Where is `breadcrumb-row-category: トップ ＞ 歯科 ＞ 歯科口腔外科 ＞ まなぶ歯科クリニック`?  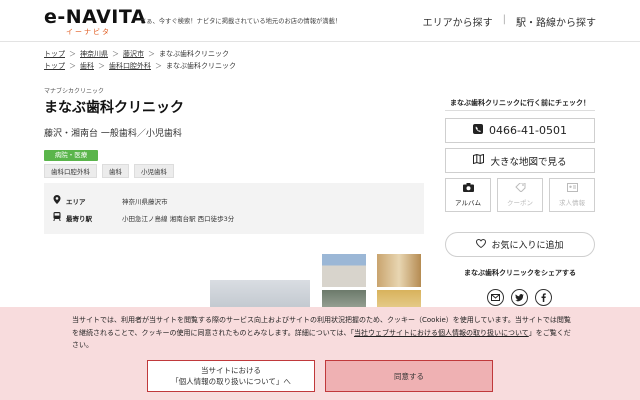
breadcrumb-row-category: トップ ＞ 歯科 ＞ 歯科口腔外科 ＞ まなぶ歯科クリニック is located at coordinates (140, 66).